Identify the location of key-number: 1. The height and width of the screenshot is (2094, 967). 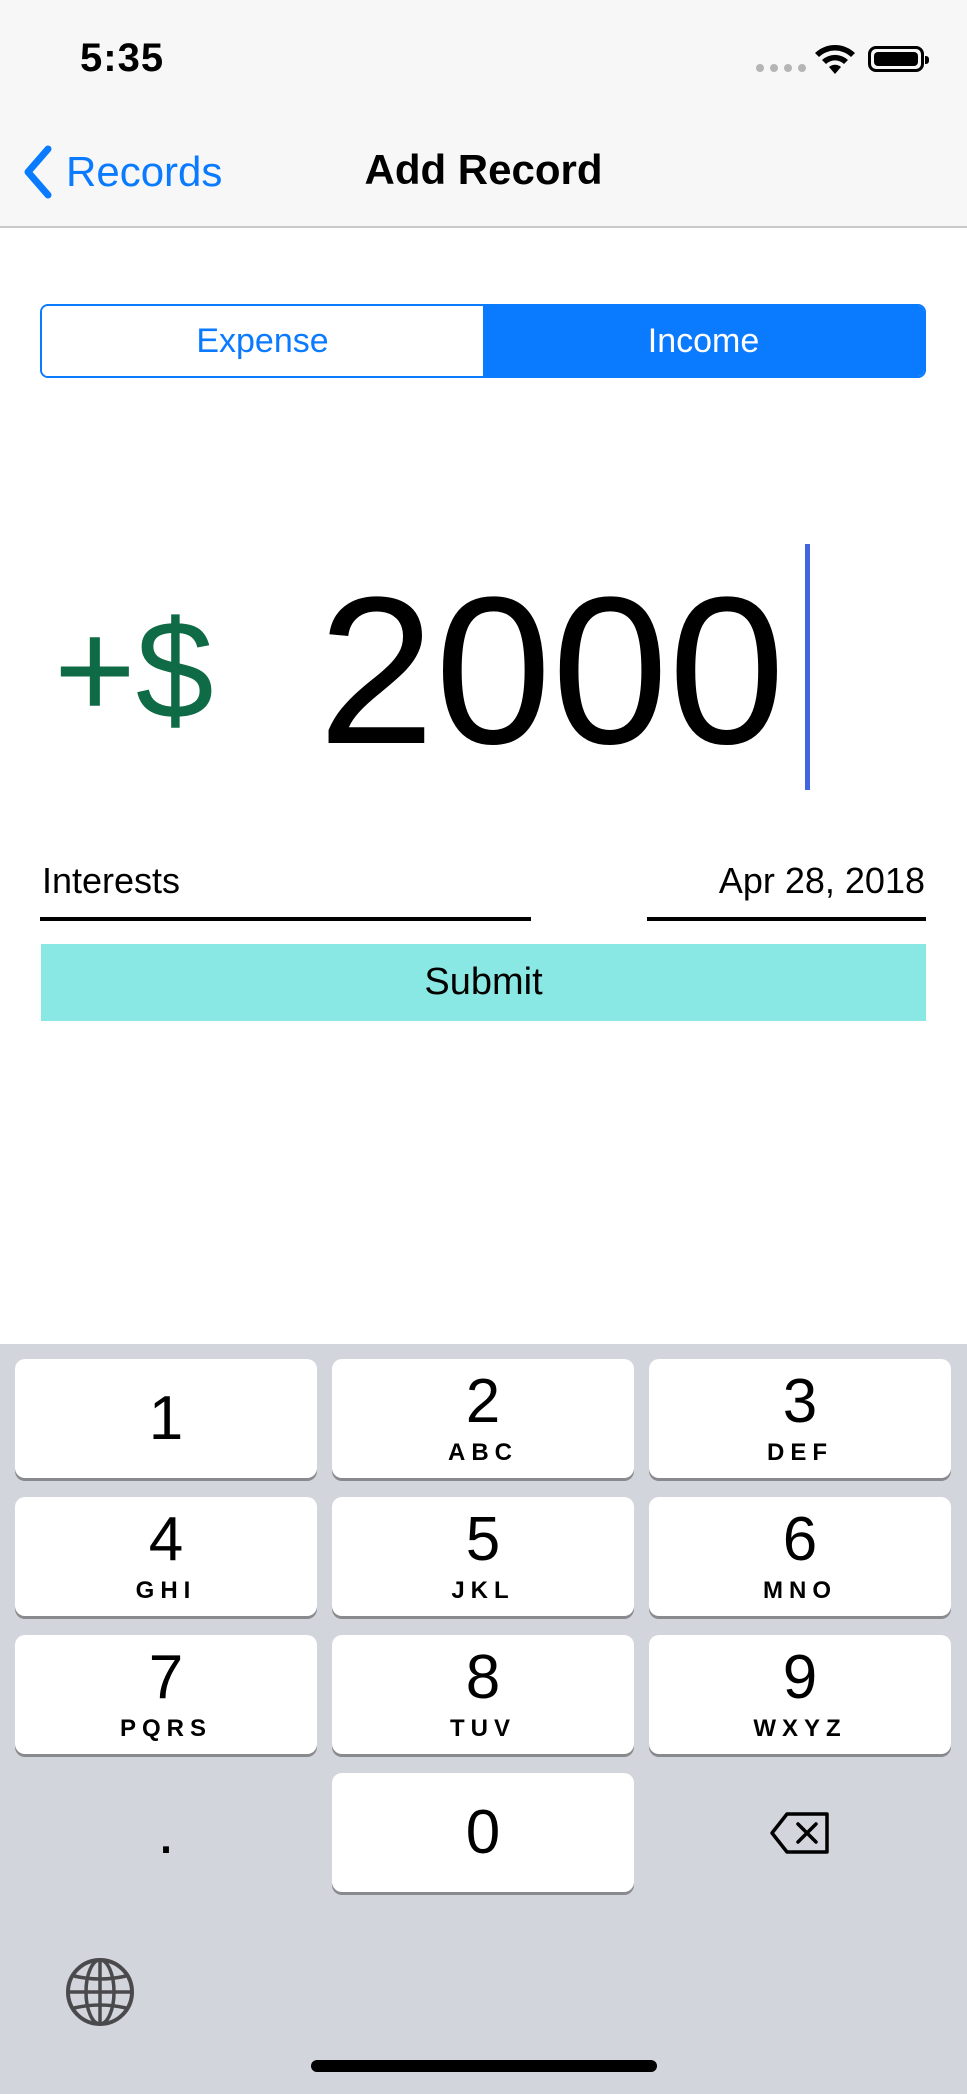
(166, 1418).